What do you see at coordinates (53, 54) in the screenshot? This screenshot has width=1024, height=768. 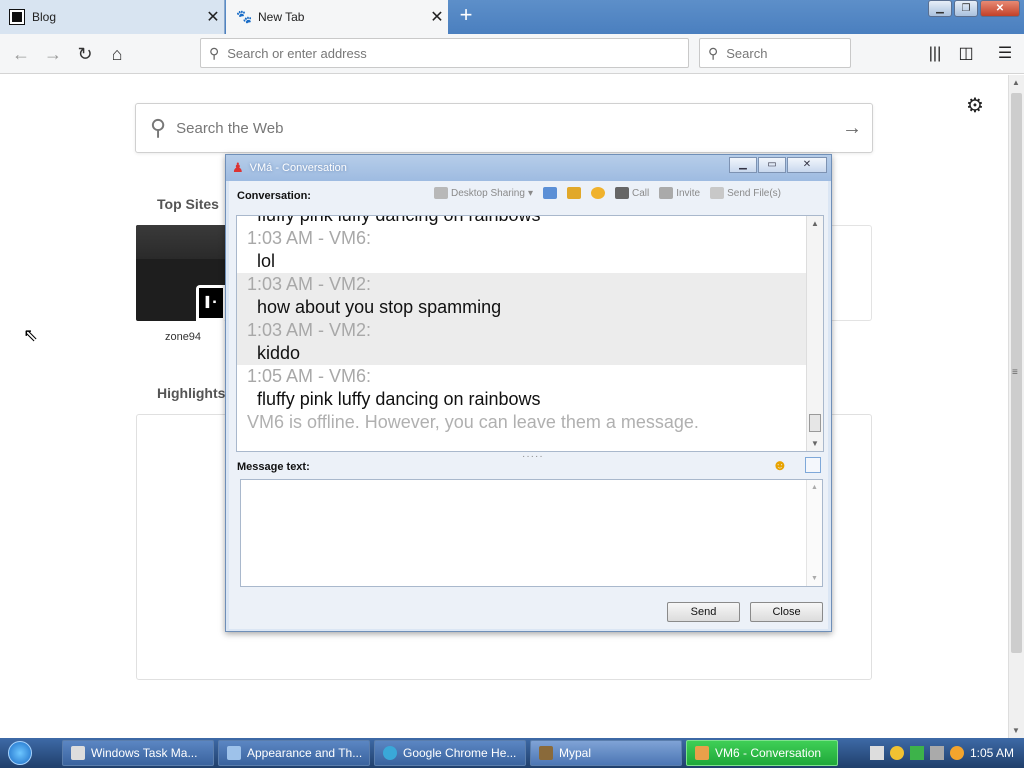 I see `forward-icon: →` at bounding box center [53, 54].